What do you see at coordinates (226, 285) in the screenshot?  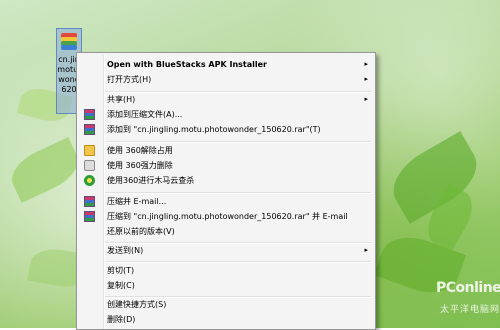 I see `menu-item-copy: 复制(C)` at bounding box center [226, 285].